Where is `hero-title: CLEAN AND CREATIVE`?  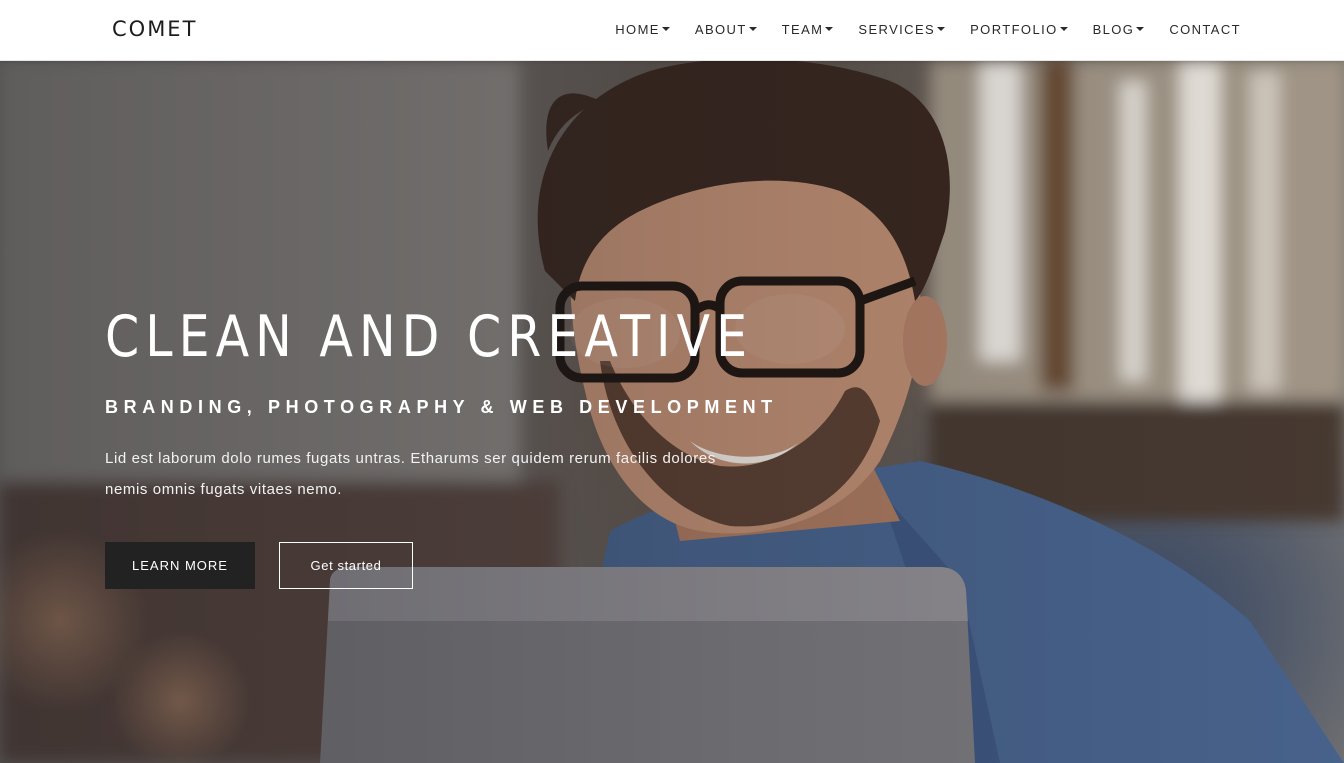
hero-title: CLEAN AND CREATIVE is located at coordinates (429, 337).